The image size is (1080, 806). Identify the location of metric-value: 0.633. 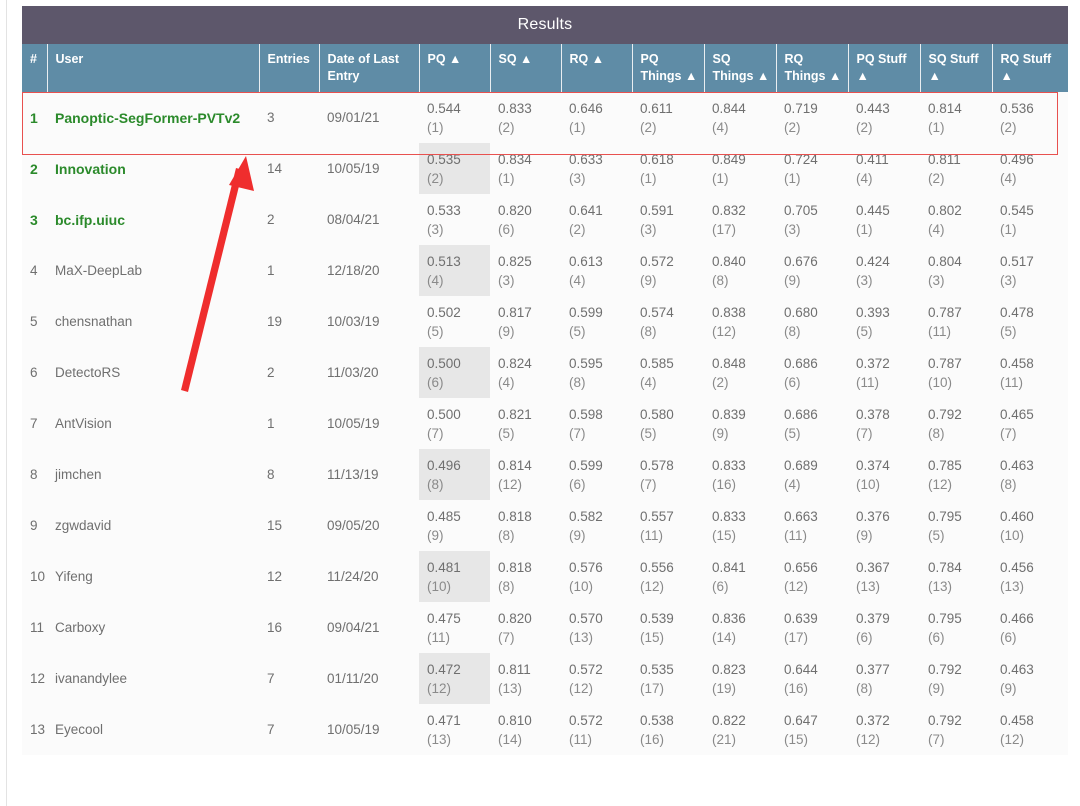
(586, 159).